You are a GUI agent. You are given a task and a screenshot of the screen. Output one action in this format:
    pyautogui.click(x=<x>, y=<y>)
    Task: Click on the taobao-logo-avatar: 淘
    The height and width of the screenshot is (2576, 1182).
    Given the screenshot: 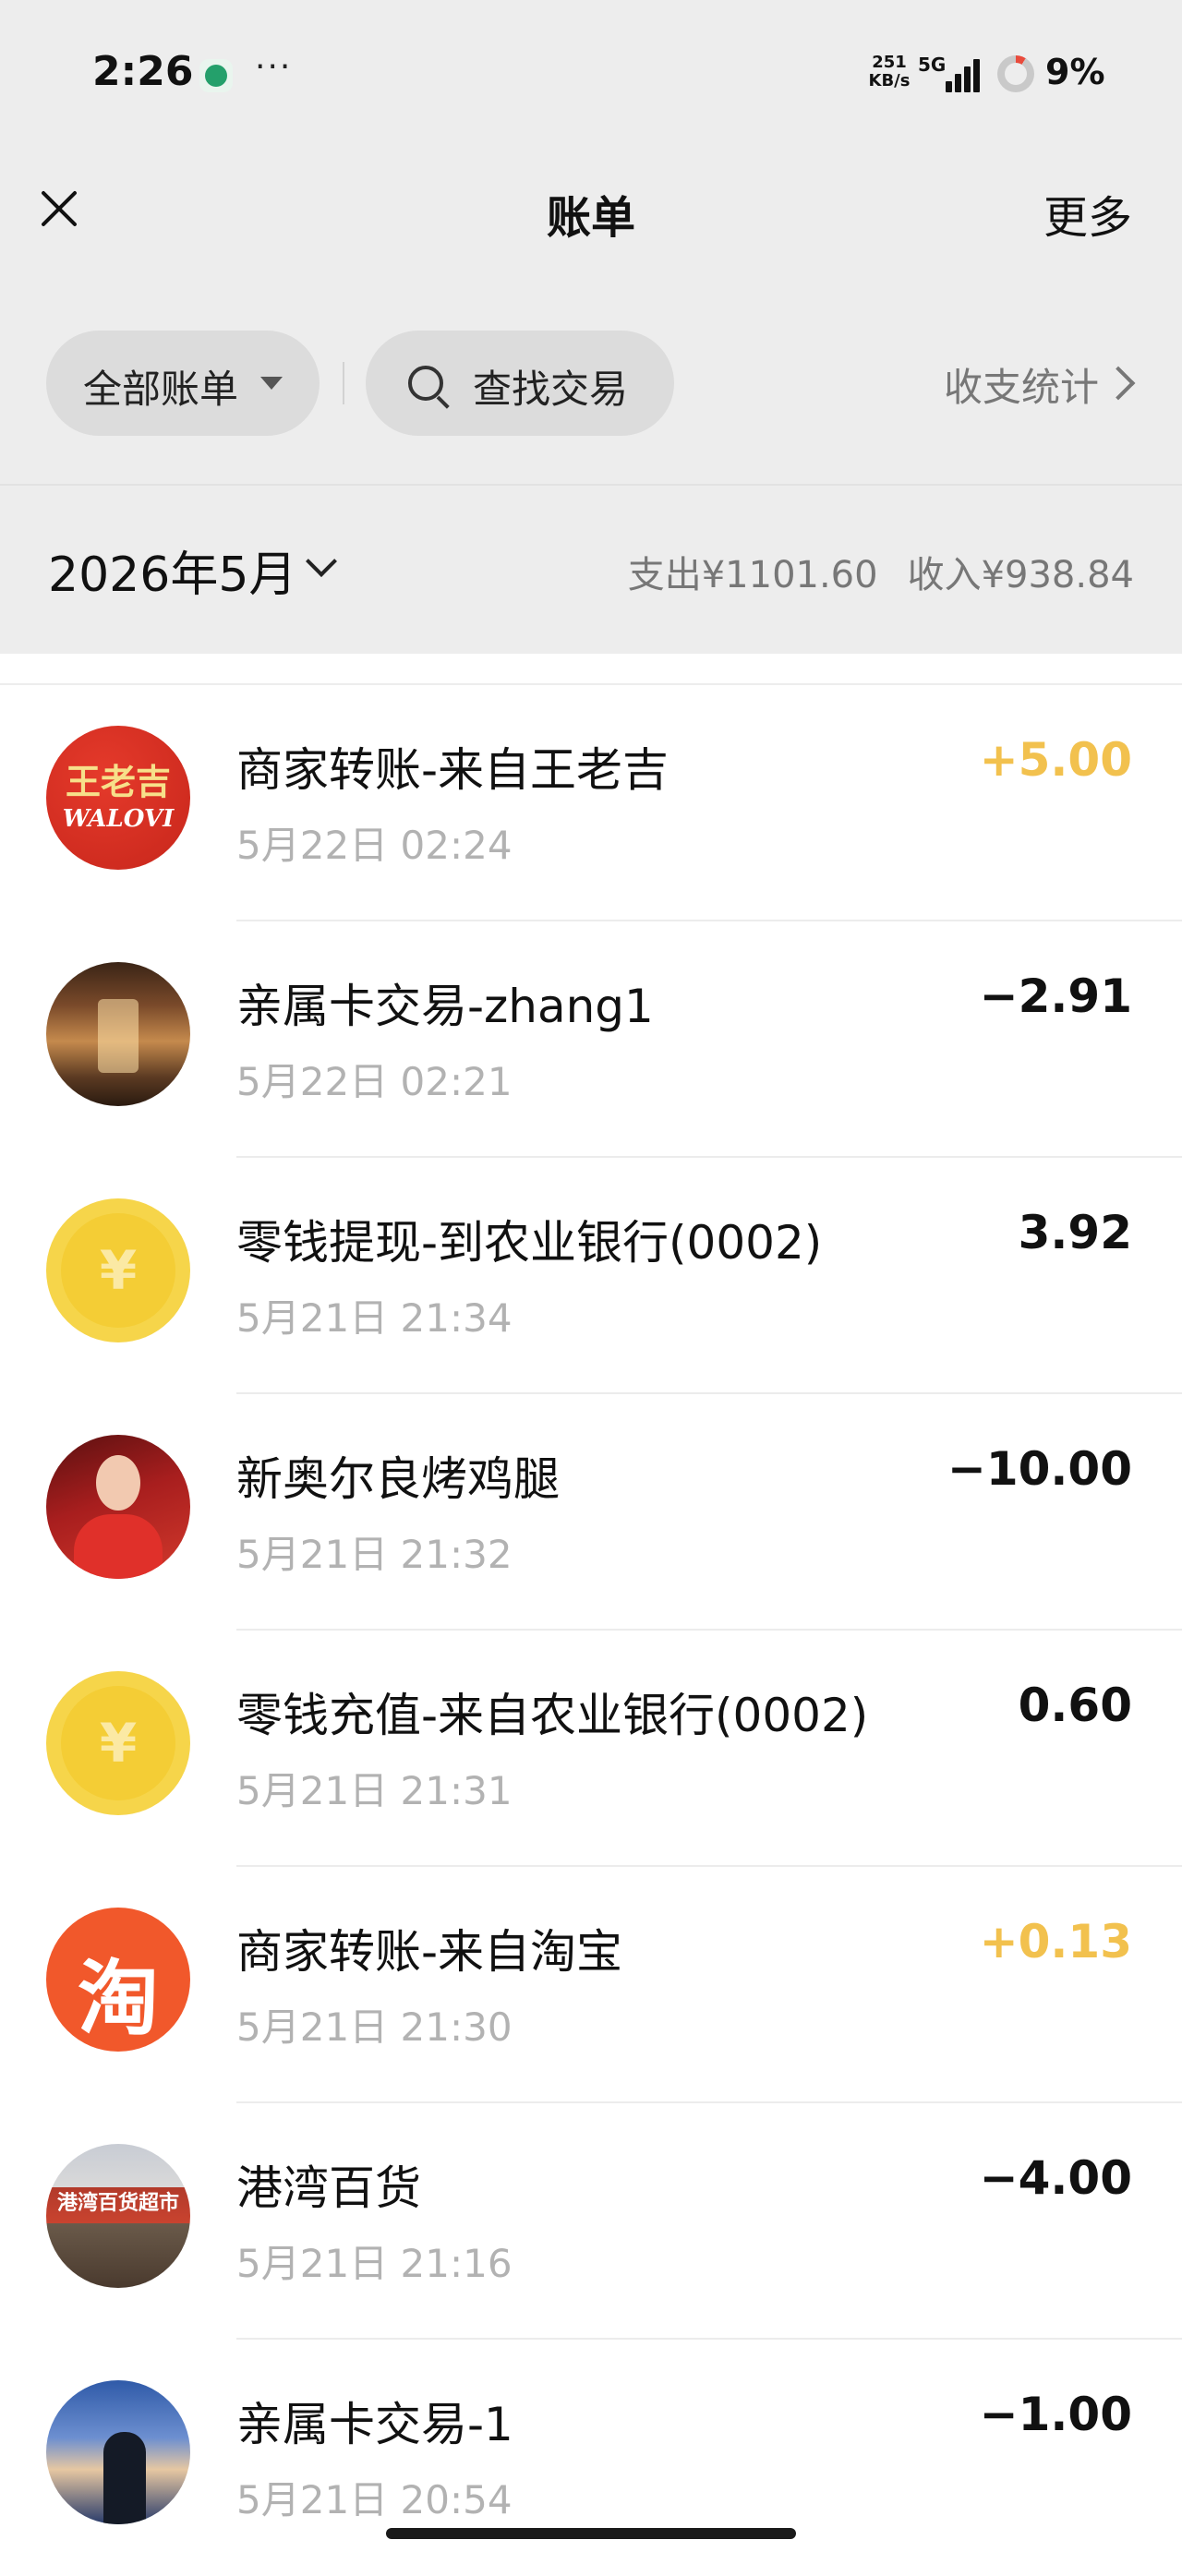 What is the action you would take?
    pyautogui.click(x=118, y=1980)
    